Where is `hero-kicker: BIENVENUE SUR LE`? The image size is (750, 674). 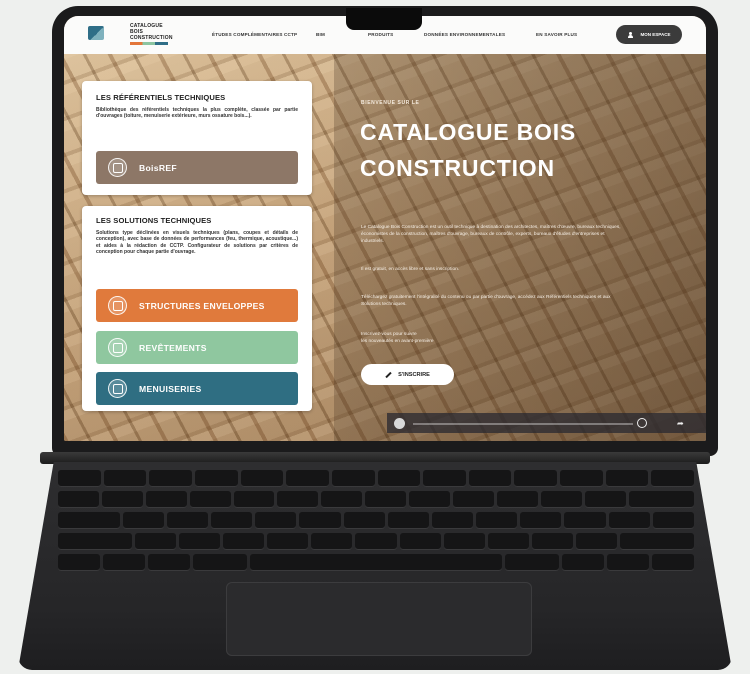 hero-kicker: BIENVENUE SUR LE is located at coordinates (390, 103).